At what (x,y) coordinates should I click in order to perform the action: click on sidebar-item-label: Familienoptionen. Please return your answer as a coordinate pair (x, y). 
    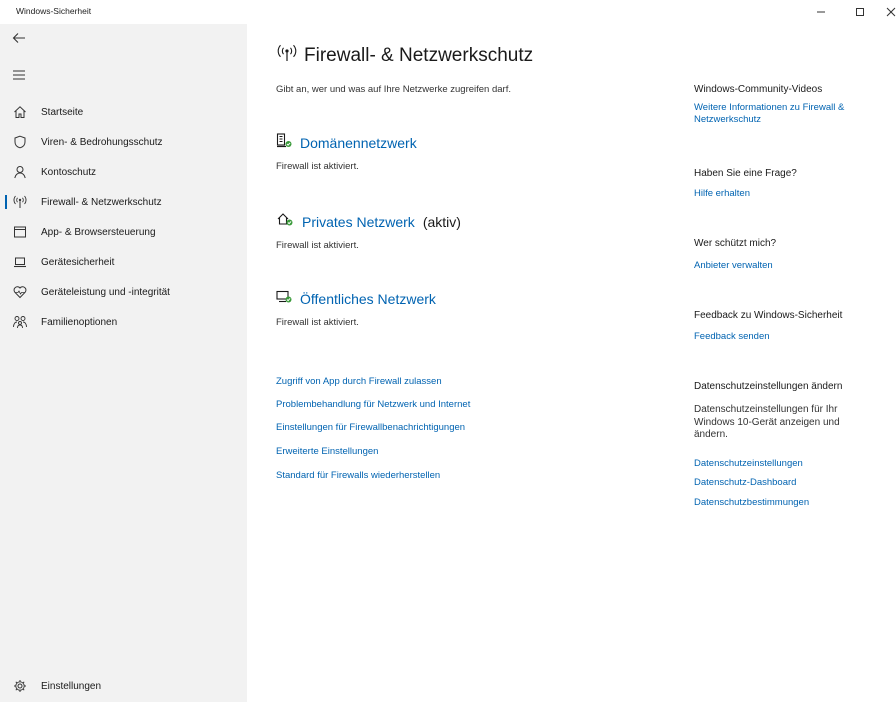
    Looking at the image, I should click on (79, 322).